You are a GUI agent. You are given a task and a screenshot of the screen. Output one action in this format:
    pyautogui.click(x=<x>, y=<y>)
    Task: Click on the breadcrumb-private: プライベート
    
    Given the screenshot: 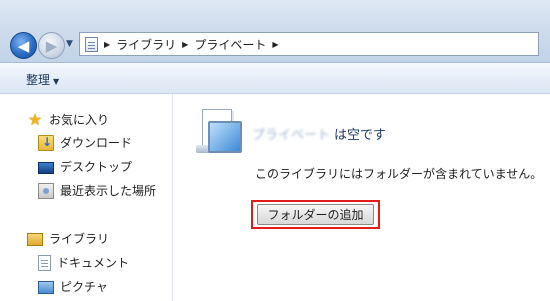 What is the action you would take?
    pyautogui.click(x=230, y=44)
    